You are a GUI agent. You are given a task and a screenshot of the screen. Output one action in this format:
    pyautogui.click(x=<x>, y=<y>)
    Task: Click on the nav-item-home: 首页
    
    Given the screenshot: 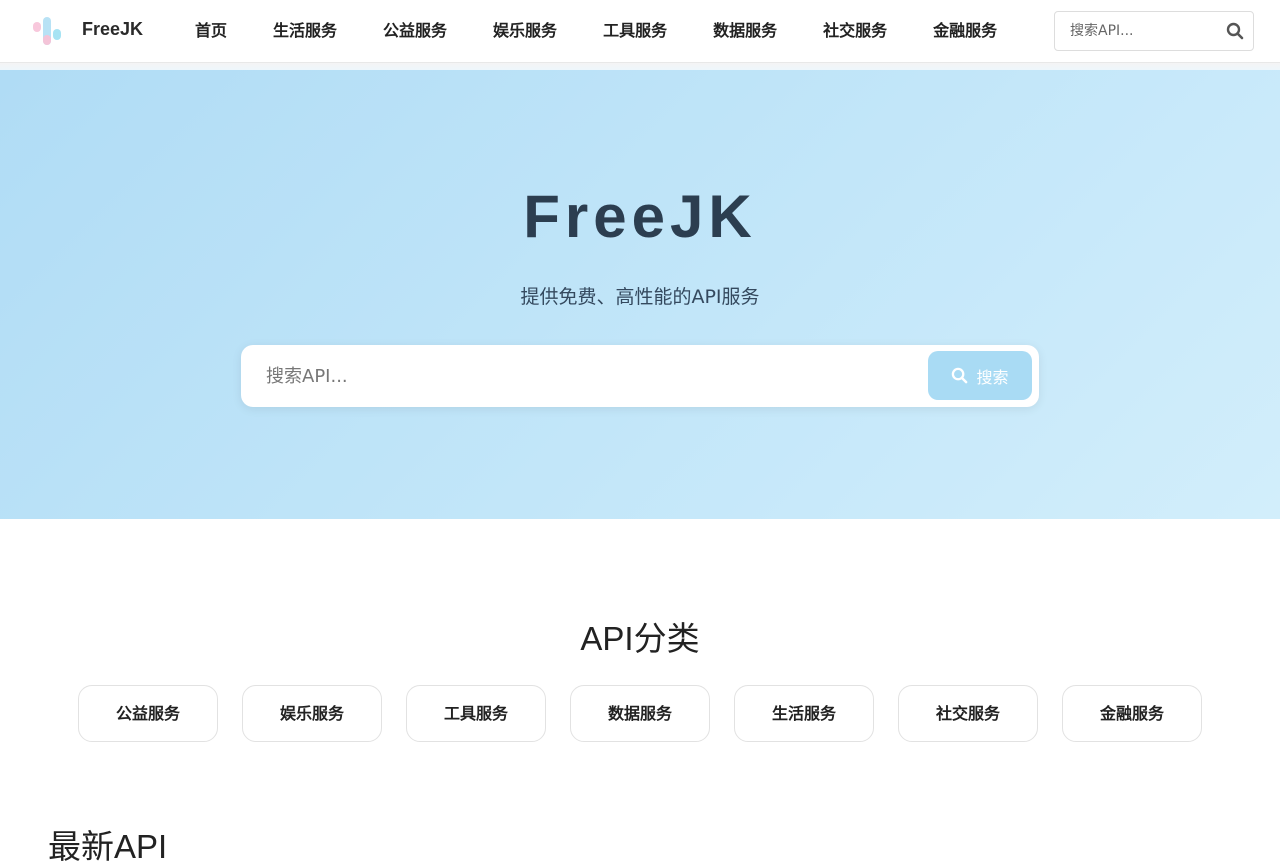 What is the action you would take?
    pyautogui.click(x=211, y=31)
    